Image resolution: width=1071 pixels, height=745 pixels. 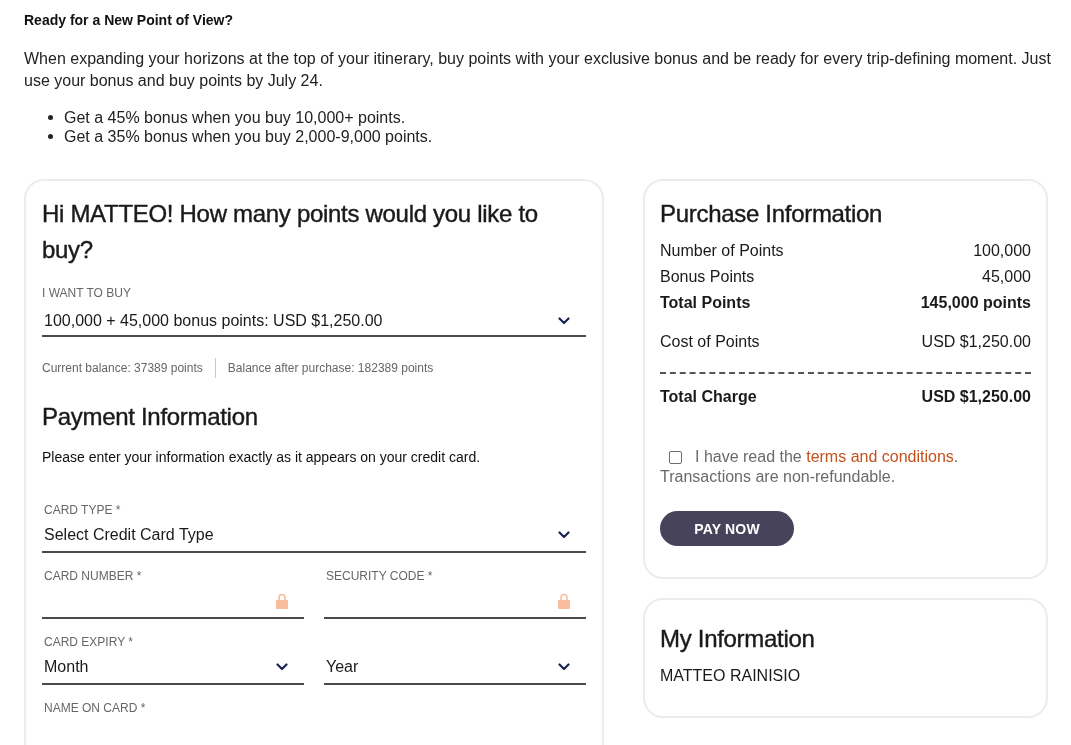 I want to click on dropdown: Select Credit Card Type, so click(x=314, y=535).